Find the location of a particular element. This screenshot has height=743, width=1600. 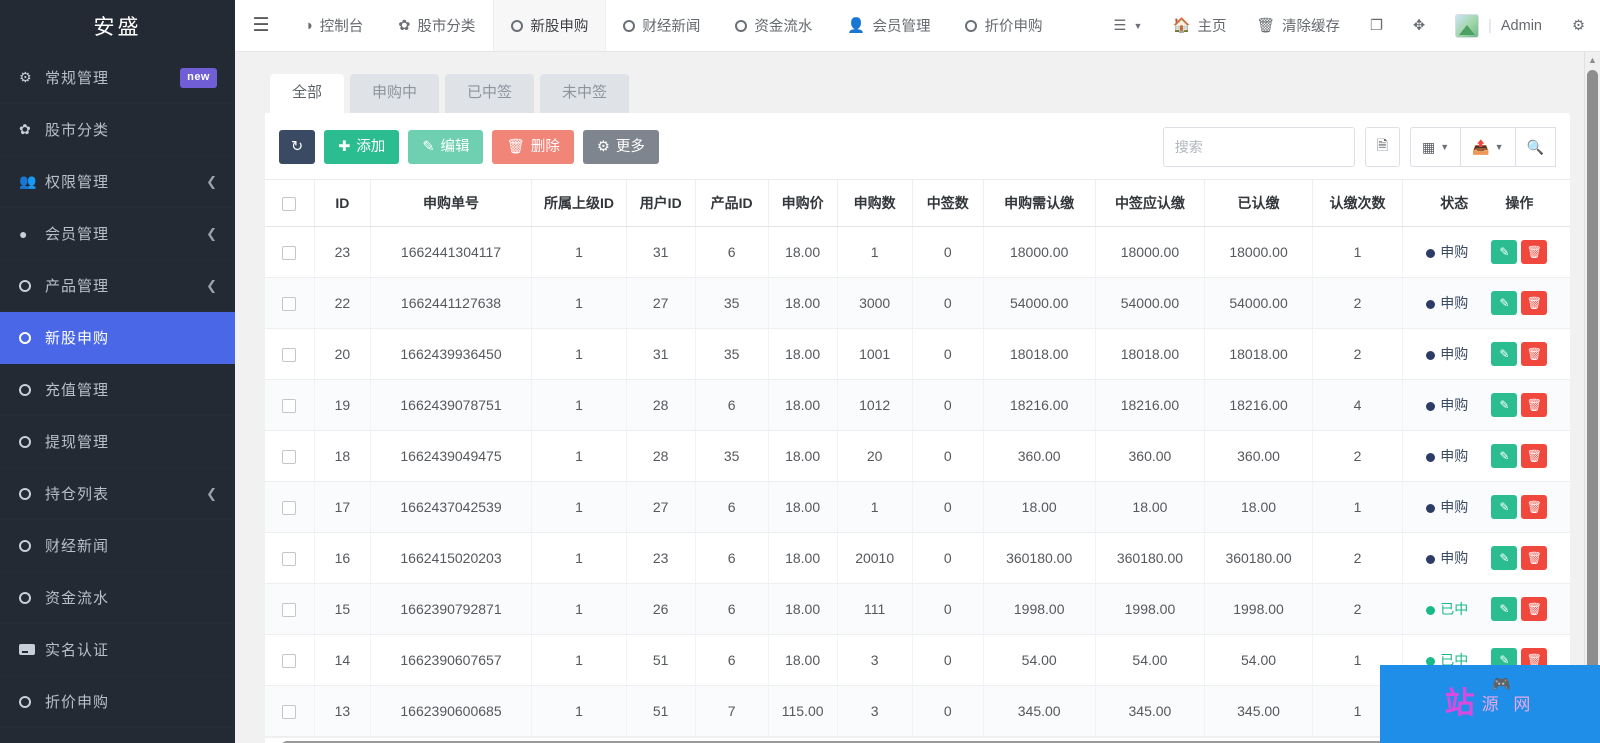

sidebar-item-7: 提现管理 is located at coordinates (117, 442).